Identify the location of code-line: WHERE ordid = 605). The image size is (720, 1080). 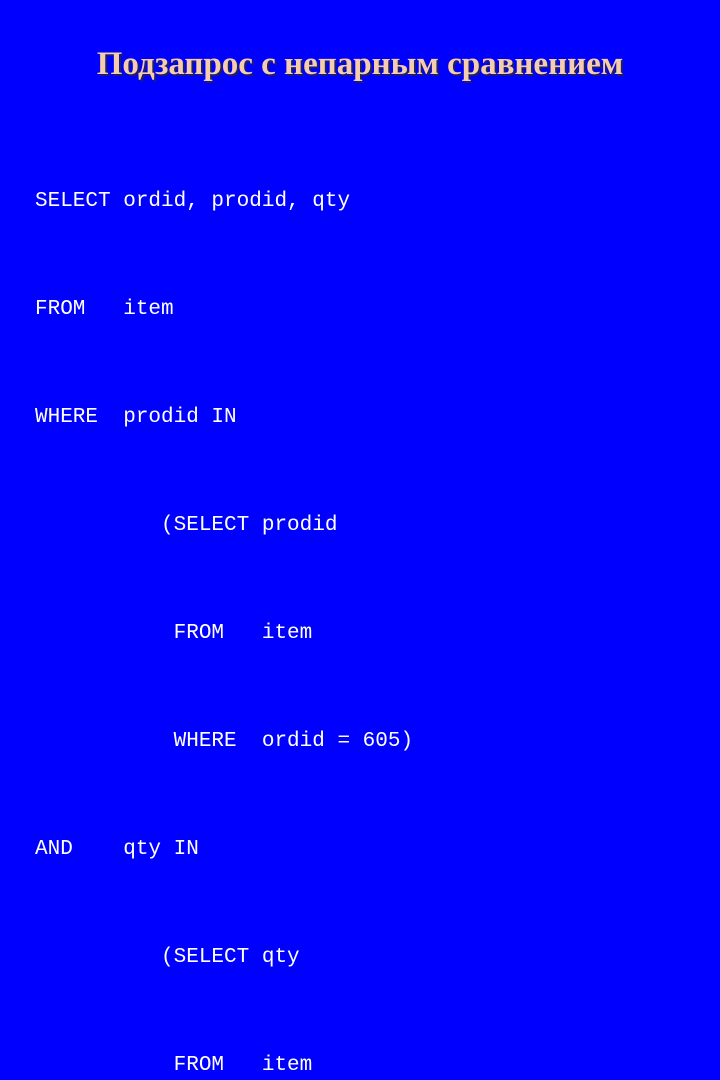
(224, 741).